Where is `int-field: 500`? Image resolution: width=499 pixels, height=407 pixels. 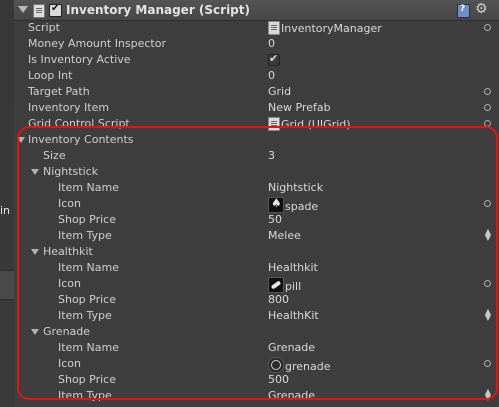 int-field: 500 is located at coordinates (278, 379).